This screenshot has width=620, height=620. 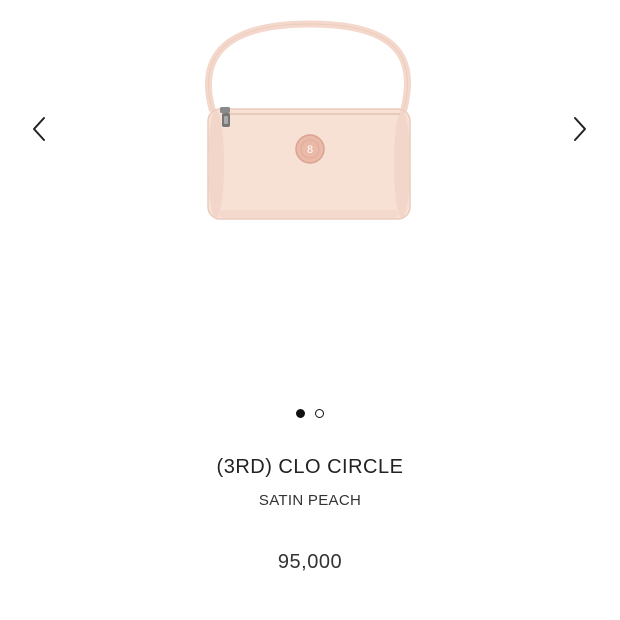 I want to click on chevron-left-icon, so click(x=39, y=129).